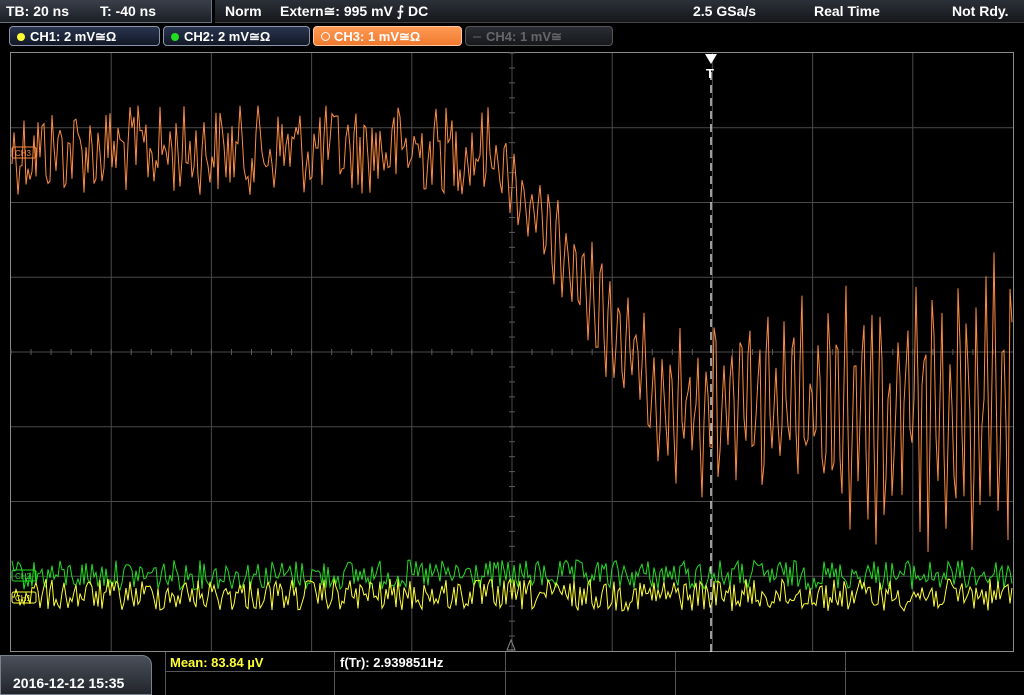  I want to click on channel-2-offset-label: CH2, so click(23, 576).